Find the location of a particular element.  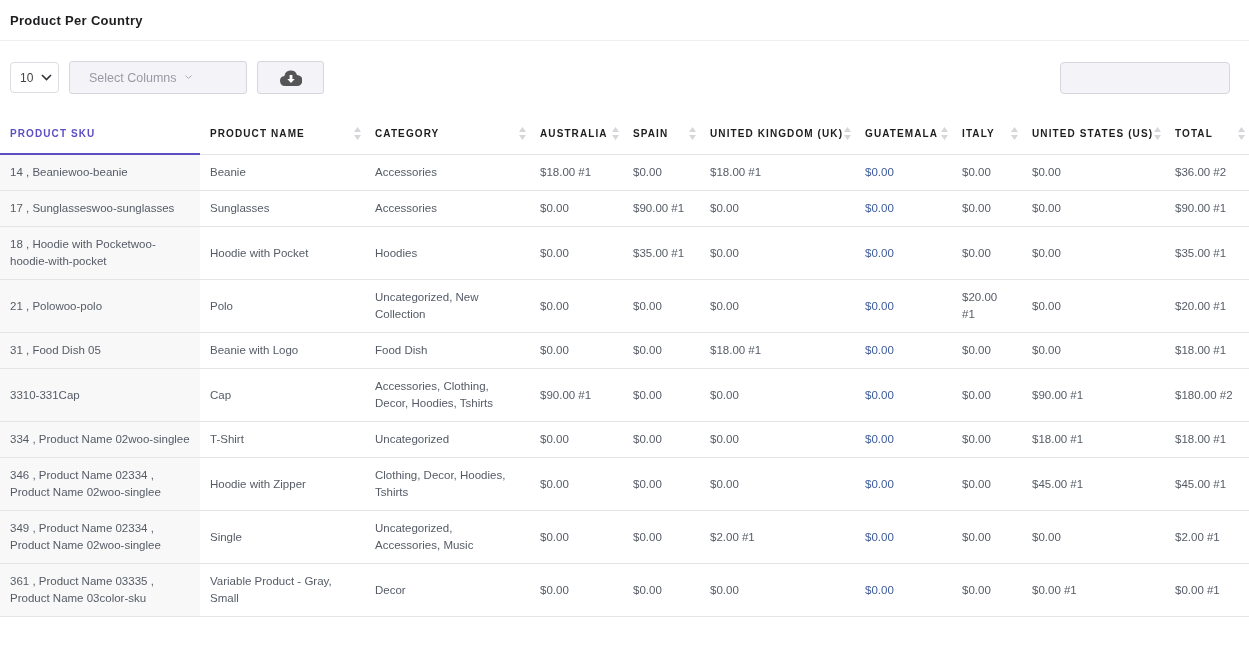

column-header: ITALY is located at coordinates (987, 133).